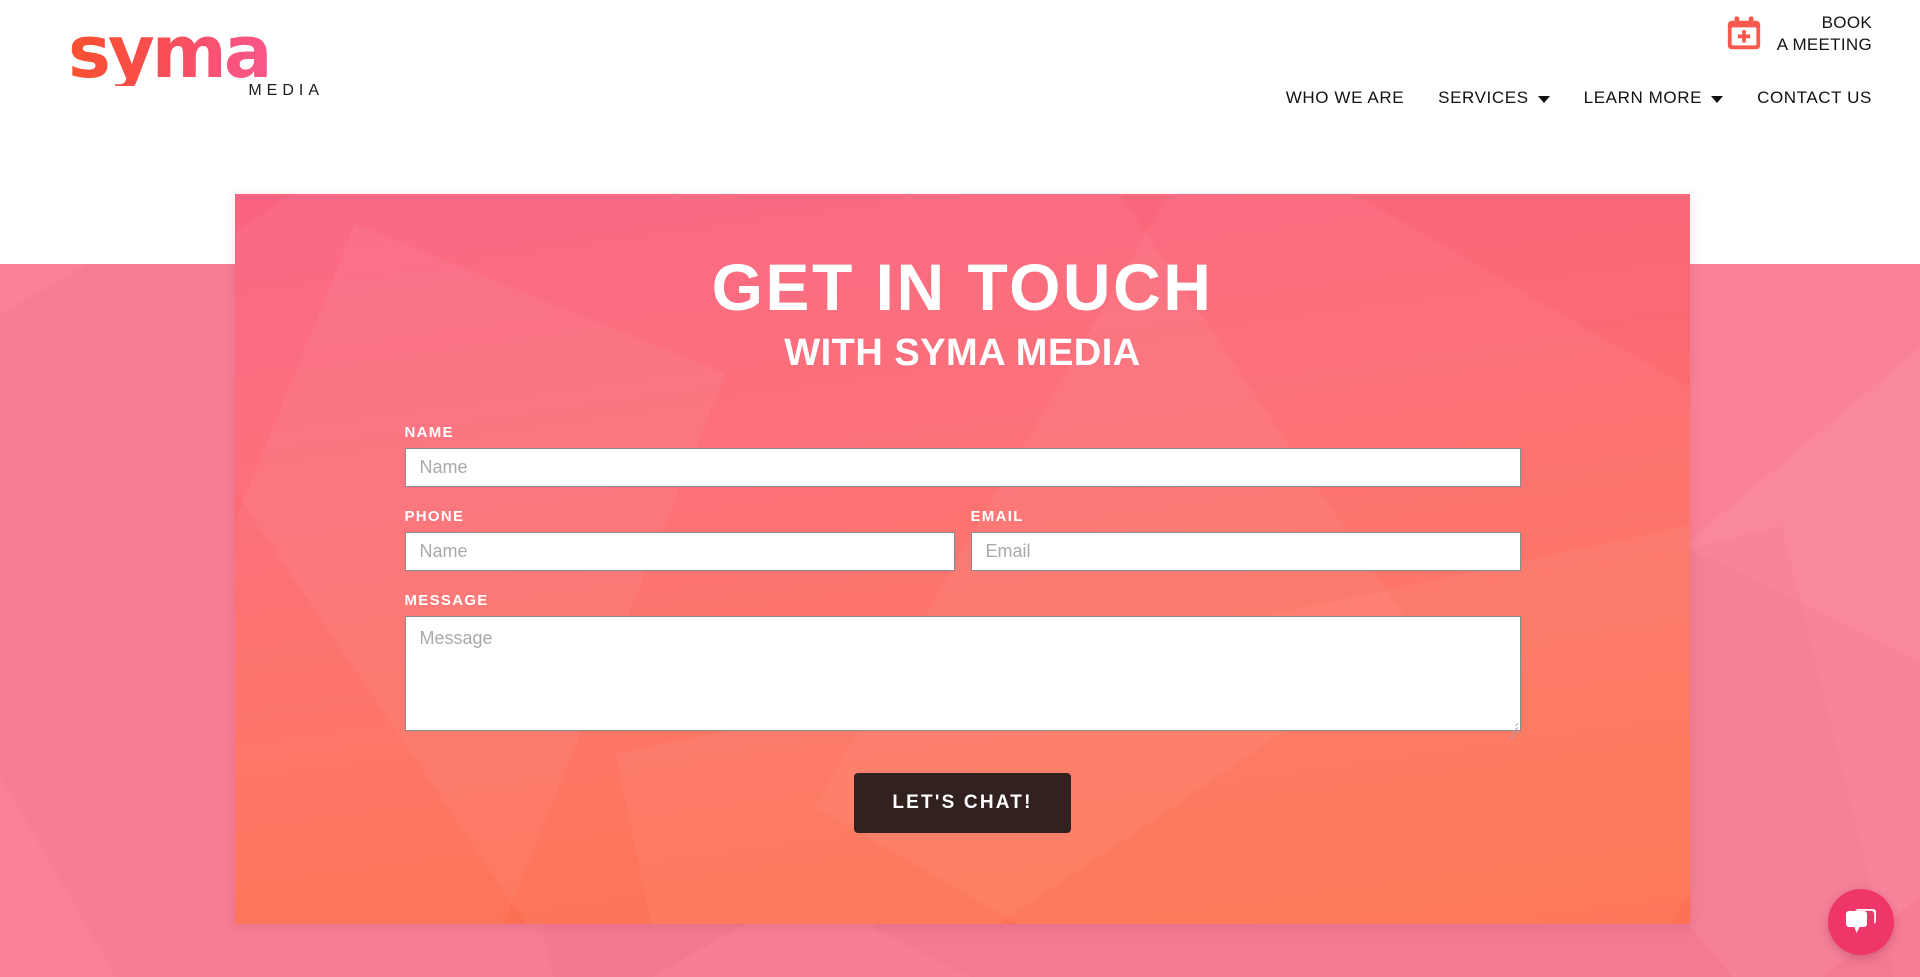  I want to click on book-a-meeting-text: BOOK A MEETING, so click(1824, 34).